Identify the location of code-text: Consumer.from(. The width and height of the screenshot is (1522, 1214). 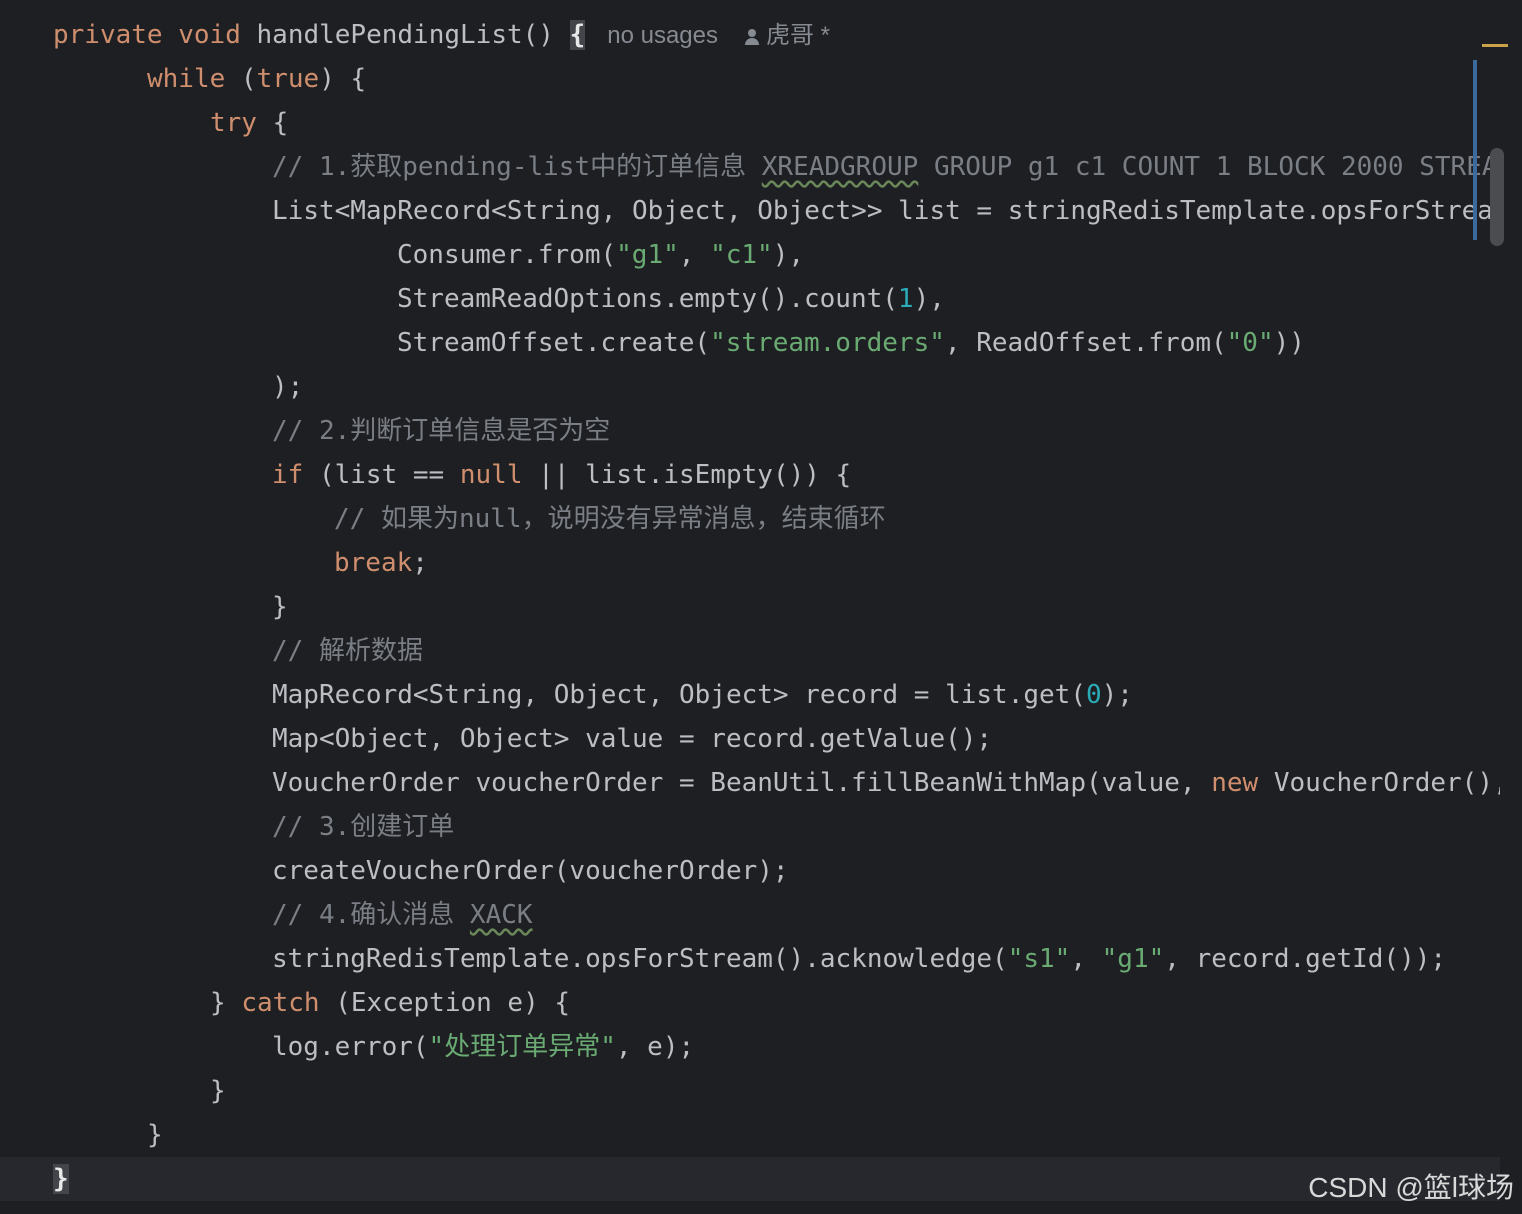
(507, 255).